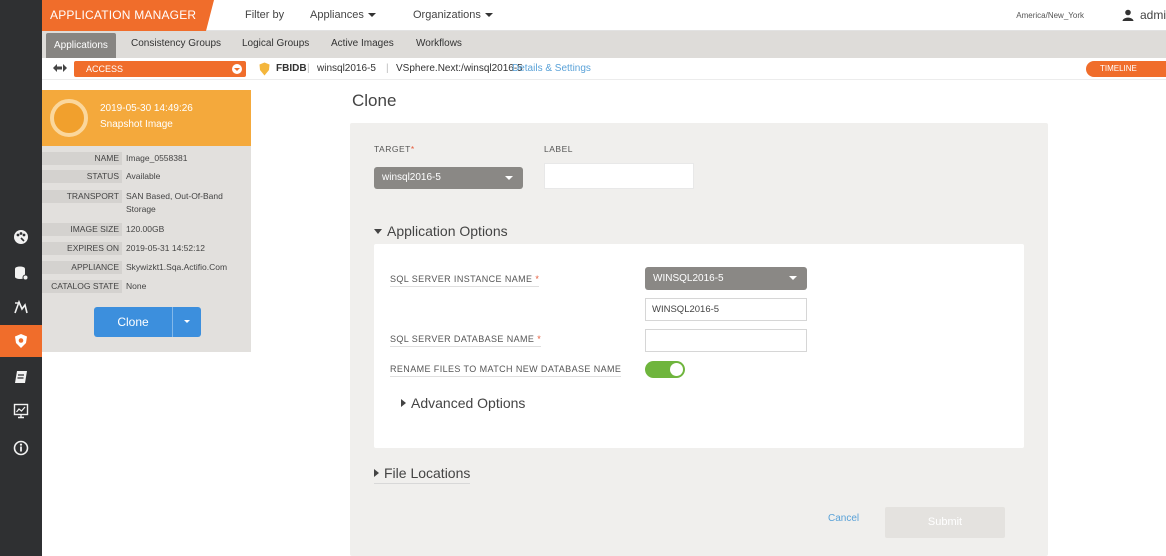 This screenshot has width=1166, height=556. What do you see at coordinates (136, 124) in the screenshot?
I see `snapshot-type: Snapshot Image` at bounding box center [136, 124].